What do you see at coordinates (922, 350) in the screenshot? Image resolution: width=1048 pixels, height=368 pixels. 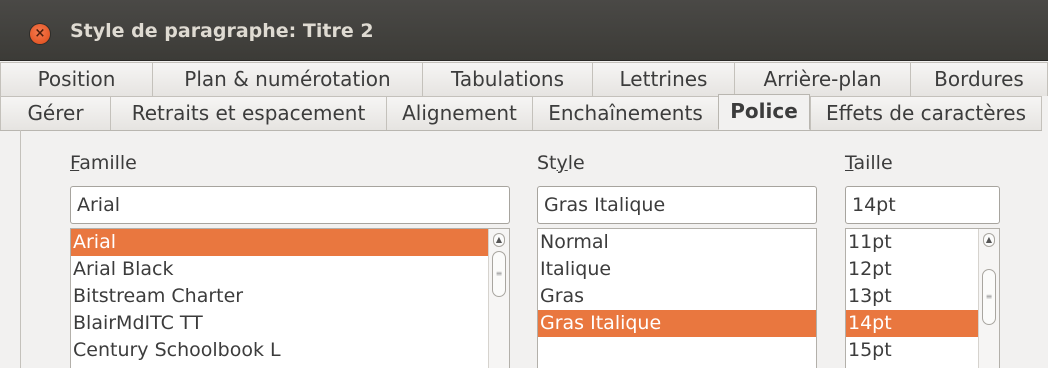 I see `size-list-item: 15pt` at bounding box center [922, 350].